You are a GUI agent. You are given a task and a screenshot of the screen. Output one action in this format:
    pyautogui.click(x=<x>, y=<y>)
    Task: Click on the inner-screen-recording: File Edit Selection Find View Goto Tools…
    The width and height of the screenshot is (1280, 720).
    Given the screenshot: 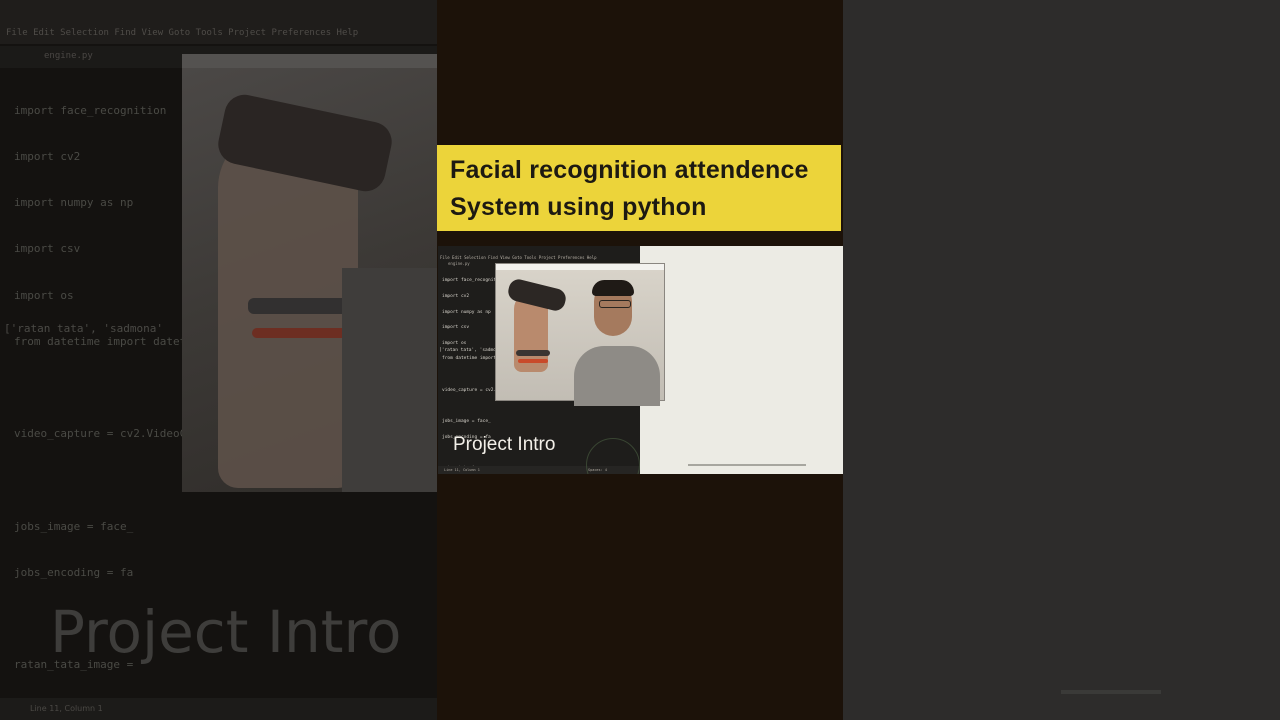 What is the action you would take?
    pyautogui.click(x=640, y=360)
    